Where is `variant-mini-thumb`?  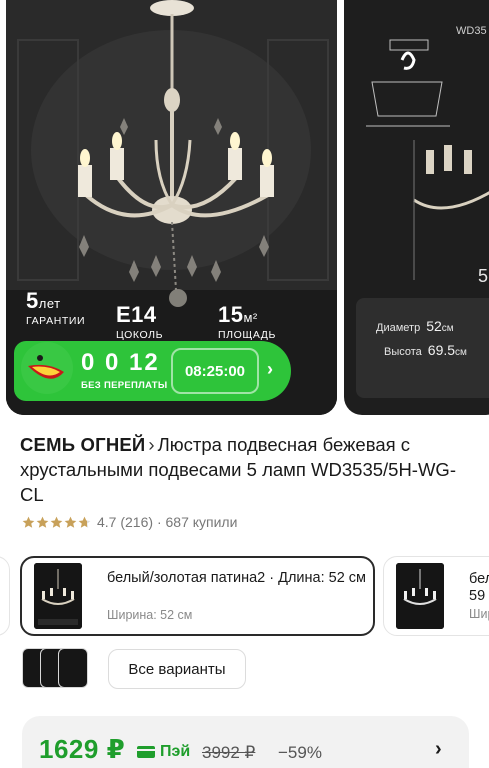
variant-mini-thumb is located at coordinates (73, 668).